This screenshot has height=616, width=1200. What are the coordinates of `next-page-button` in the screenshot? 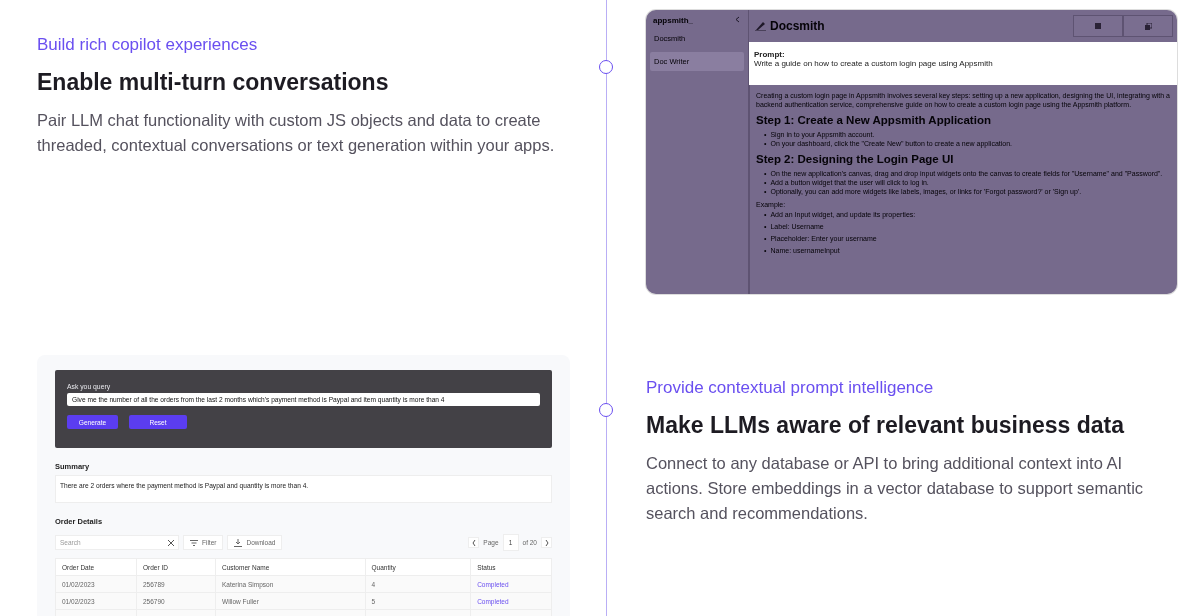 It's located at (546, 542).